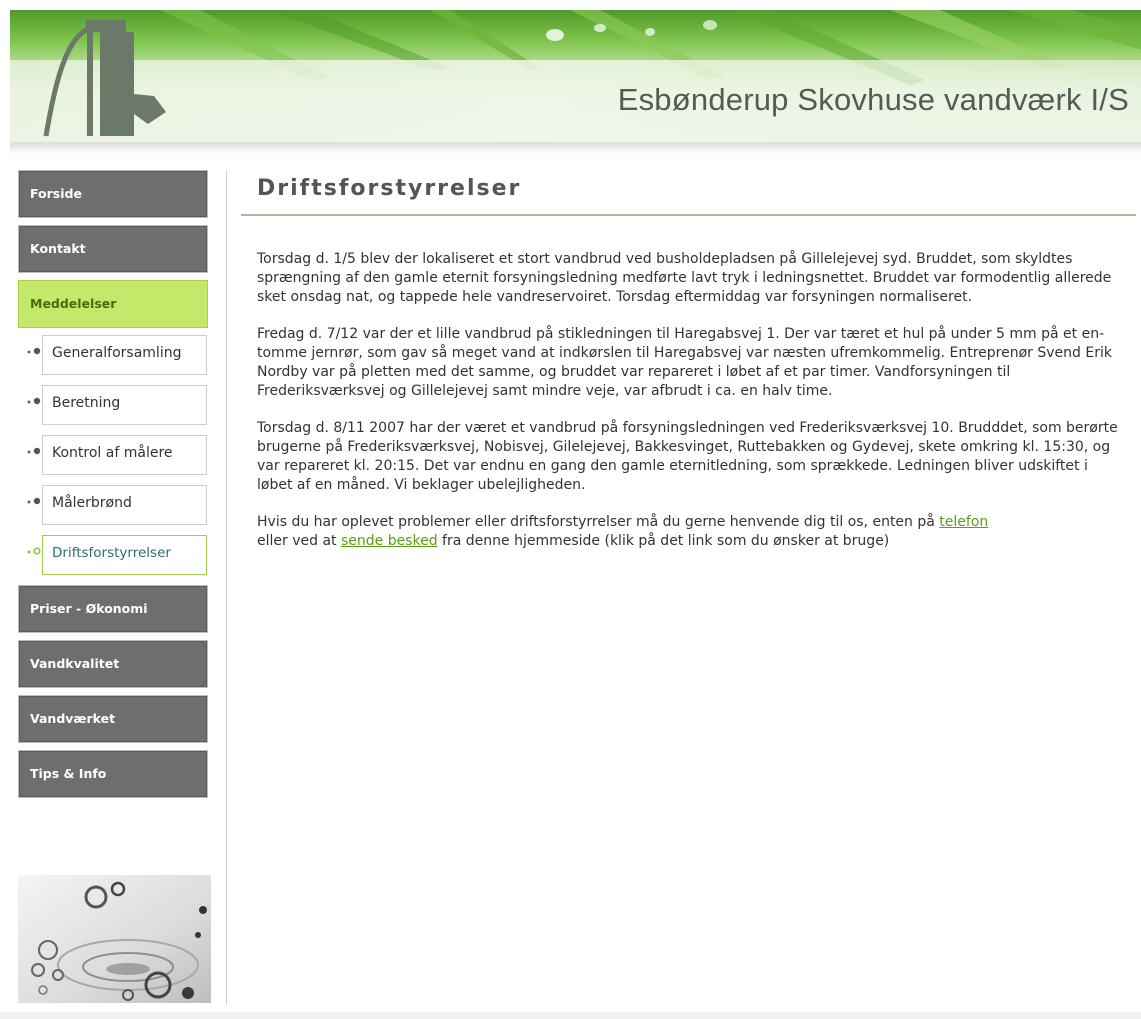  What do you see at coordinates (113, 249) in the screenshot?
I see `nav-item-kontakt: Kontakt` at bounding box center [113, 249].